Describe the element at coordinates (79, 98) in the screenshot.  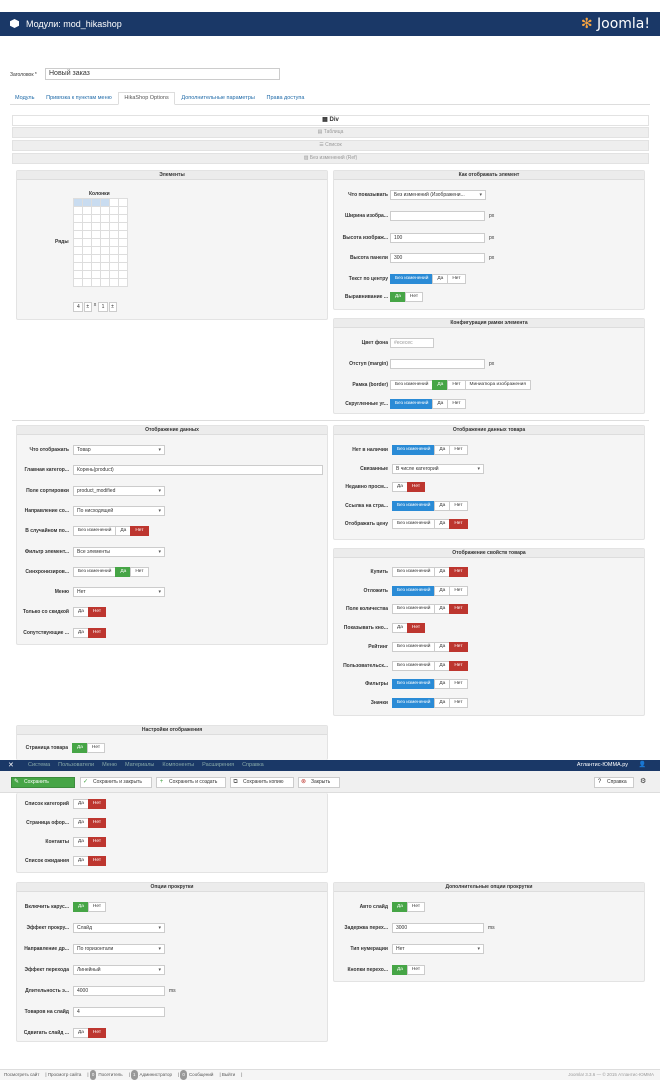
I see `tab-menu-assignment: Привязка к пунктам меню` at that location.